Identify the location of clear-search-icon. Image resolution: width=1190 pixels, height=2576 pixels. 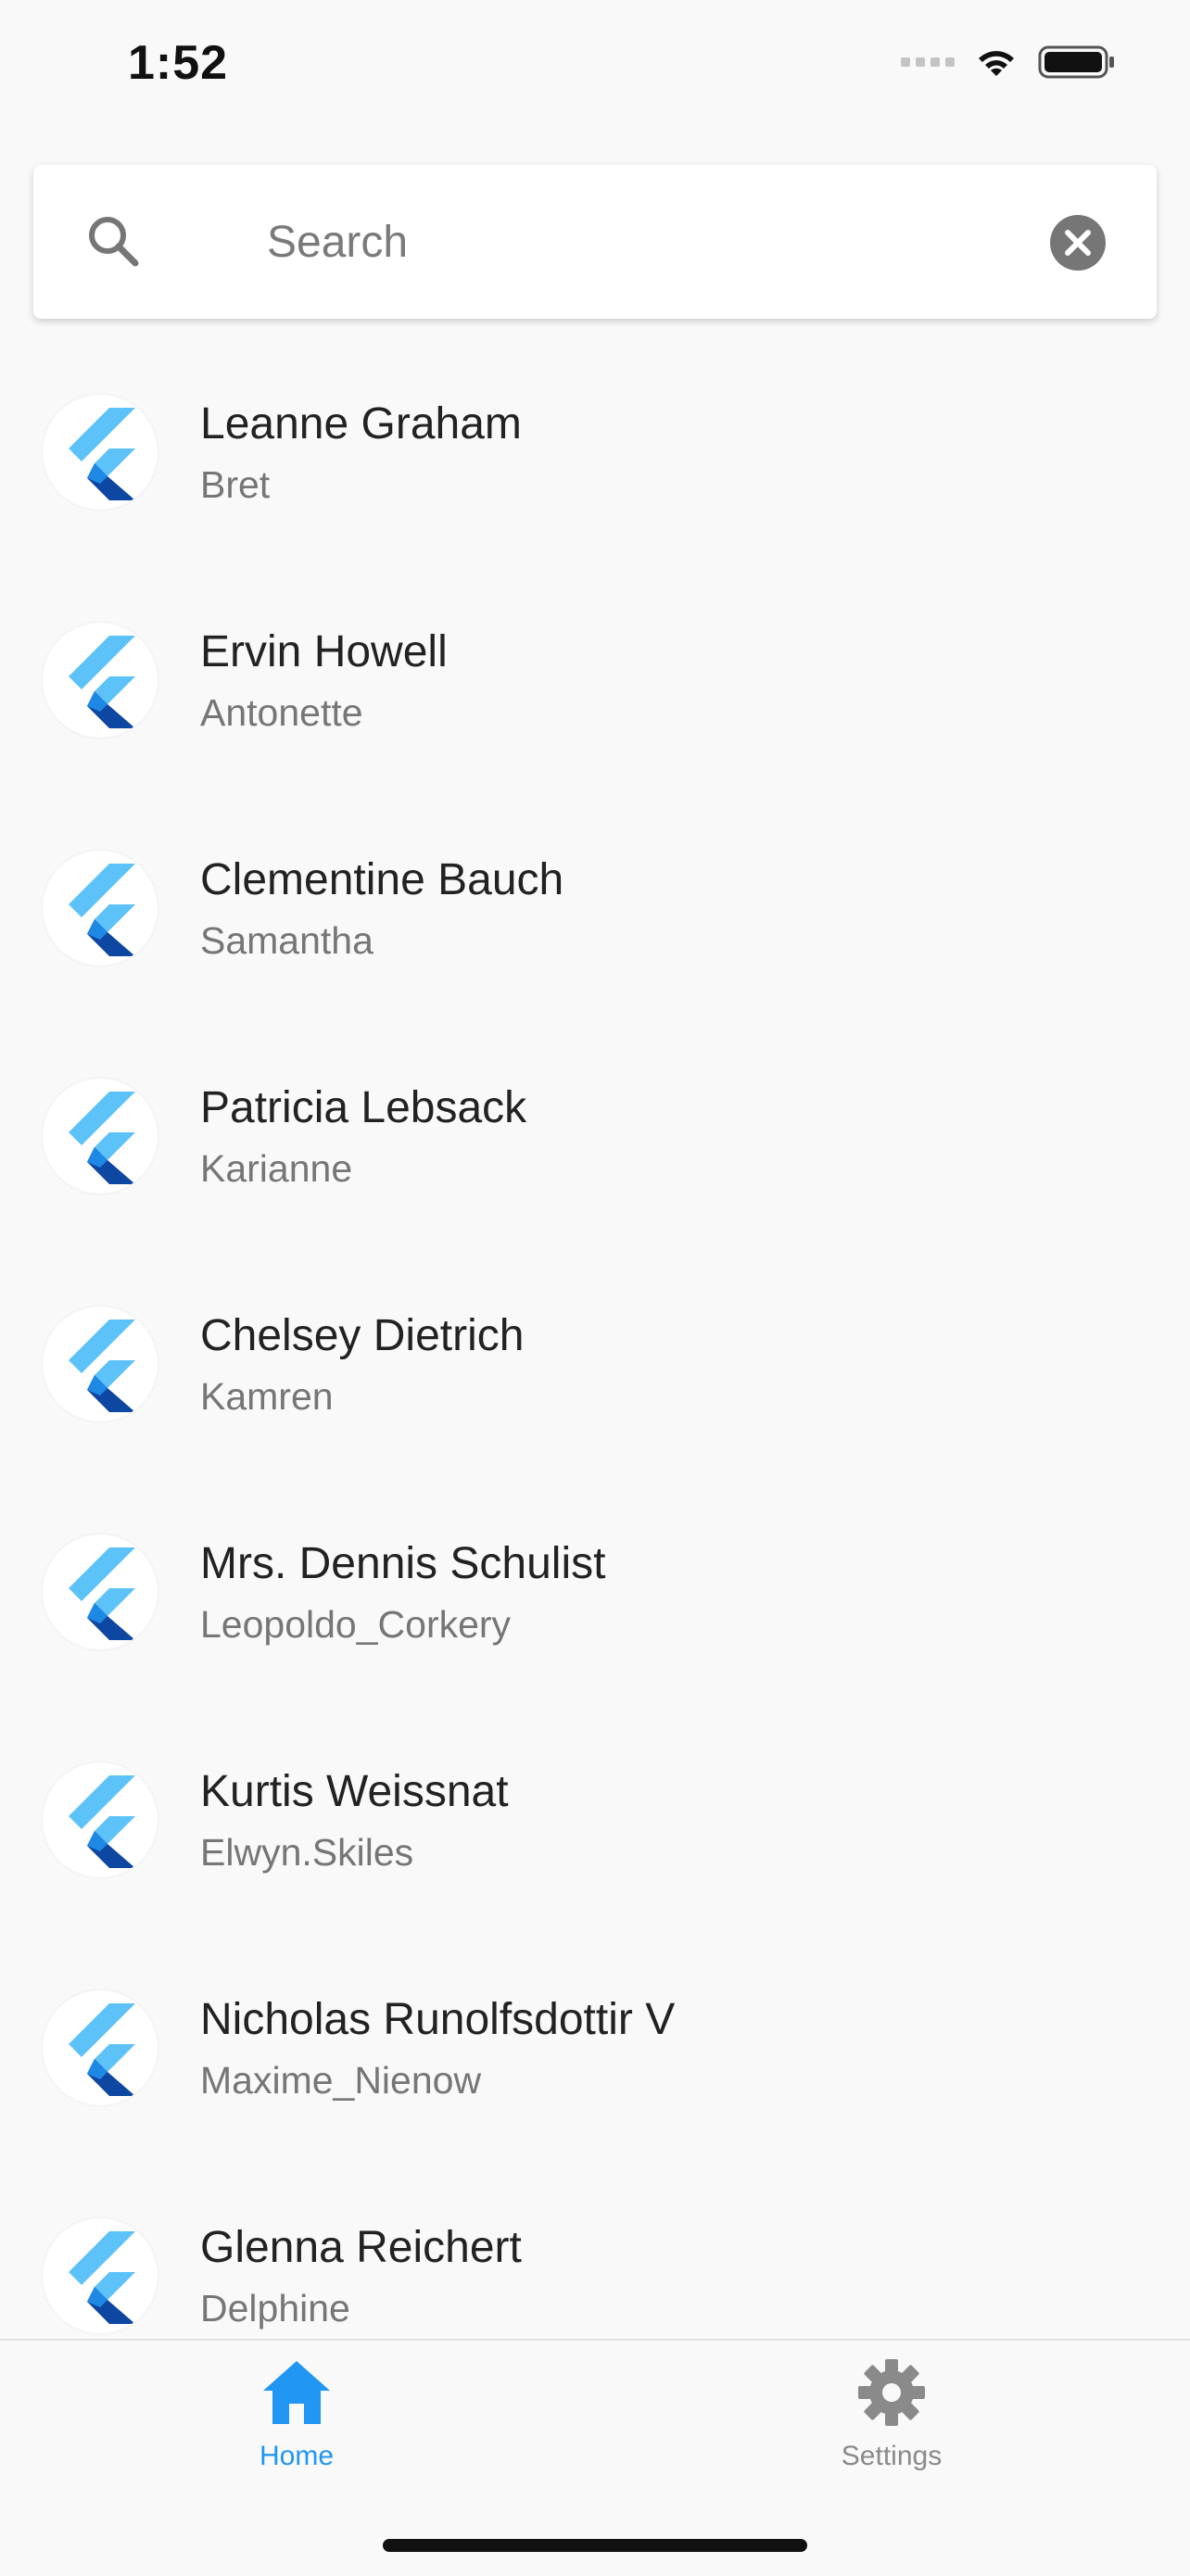
(1078, 242).